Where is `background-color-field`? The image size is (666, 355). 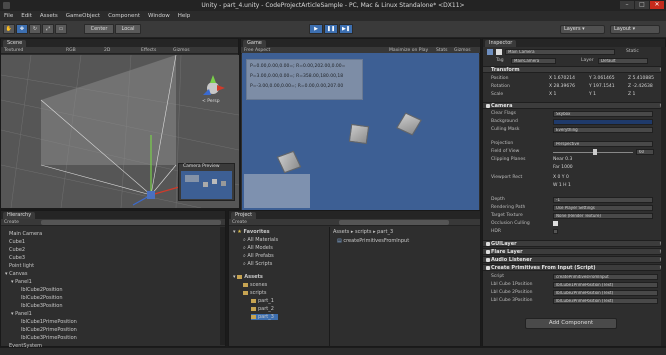 background-color-field is located at coordinates (603, 122).